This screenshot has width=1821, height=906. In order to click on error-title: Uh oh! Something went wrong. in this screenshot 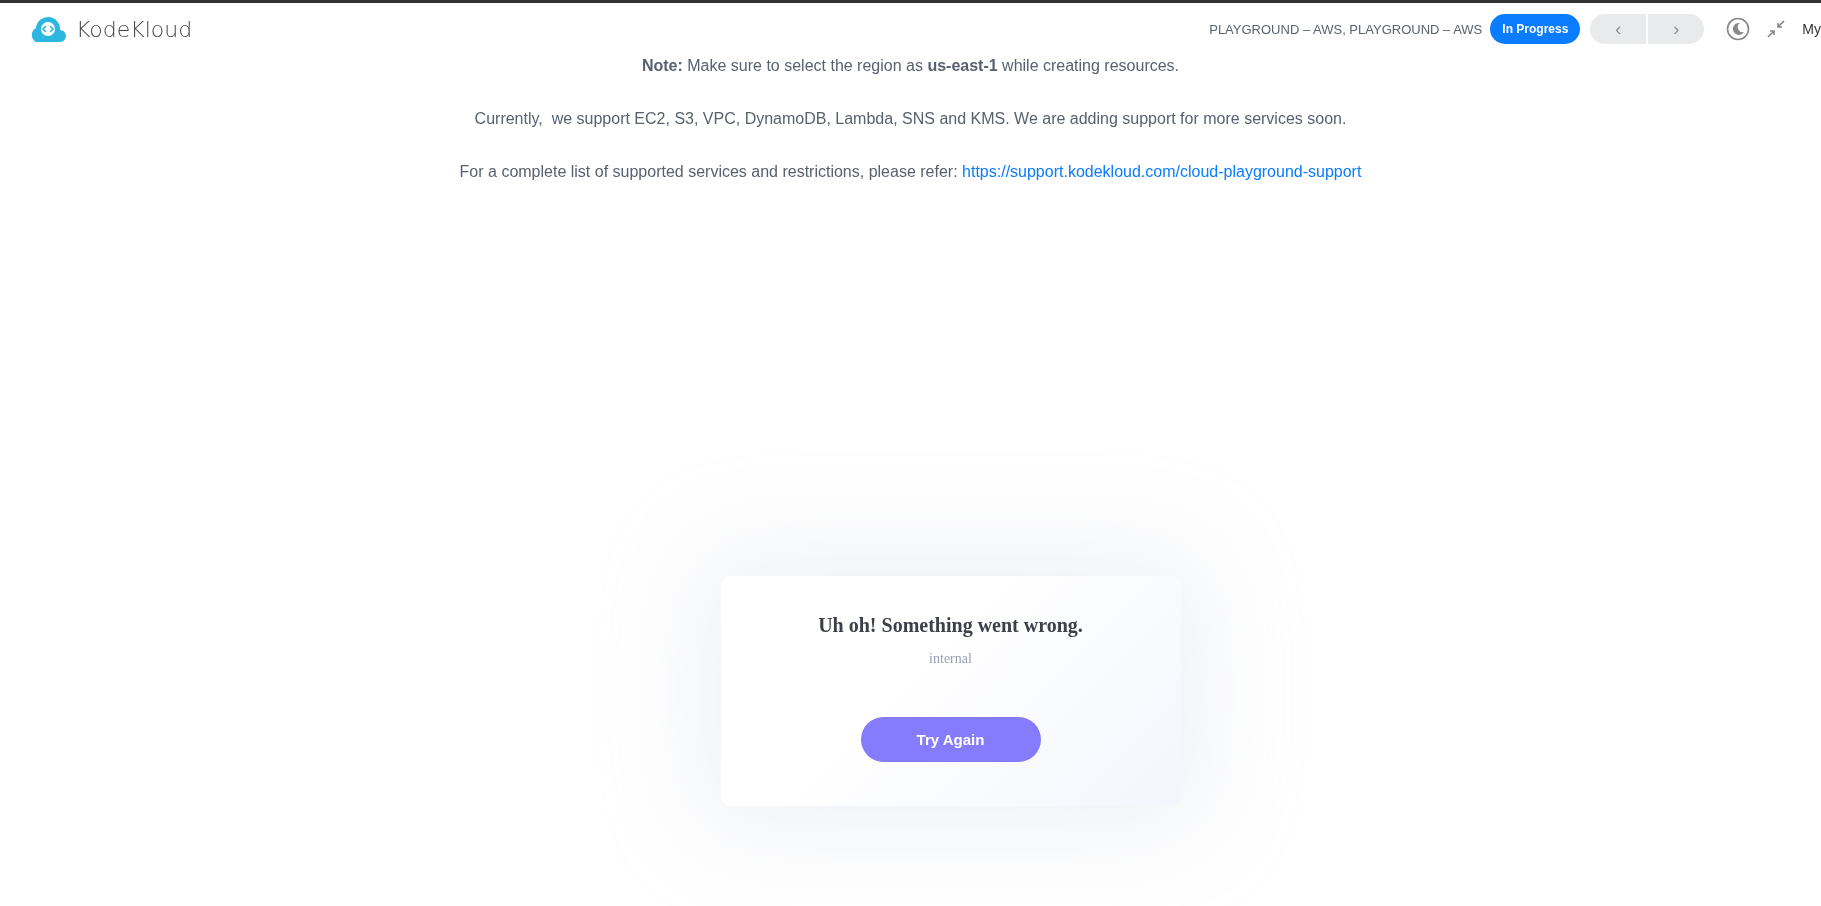, I will do `click(950, 625)`.